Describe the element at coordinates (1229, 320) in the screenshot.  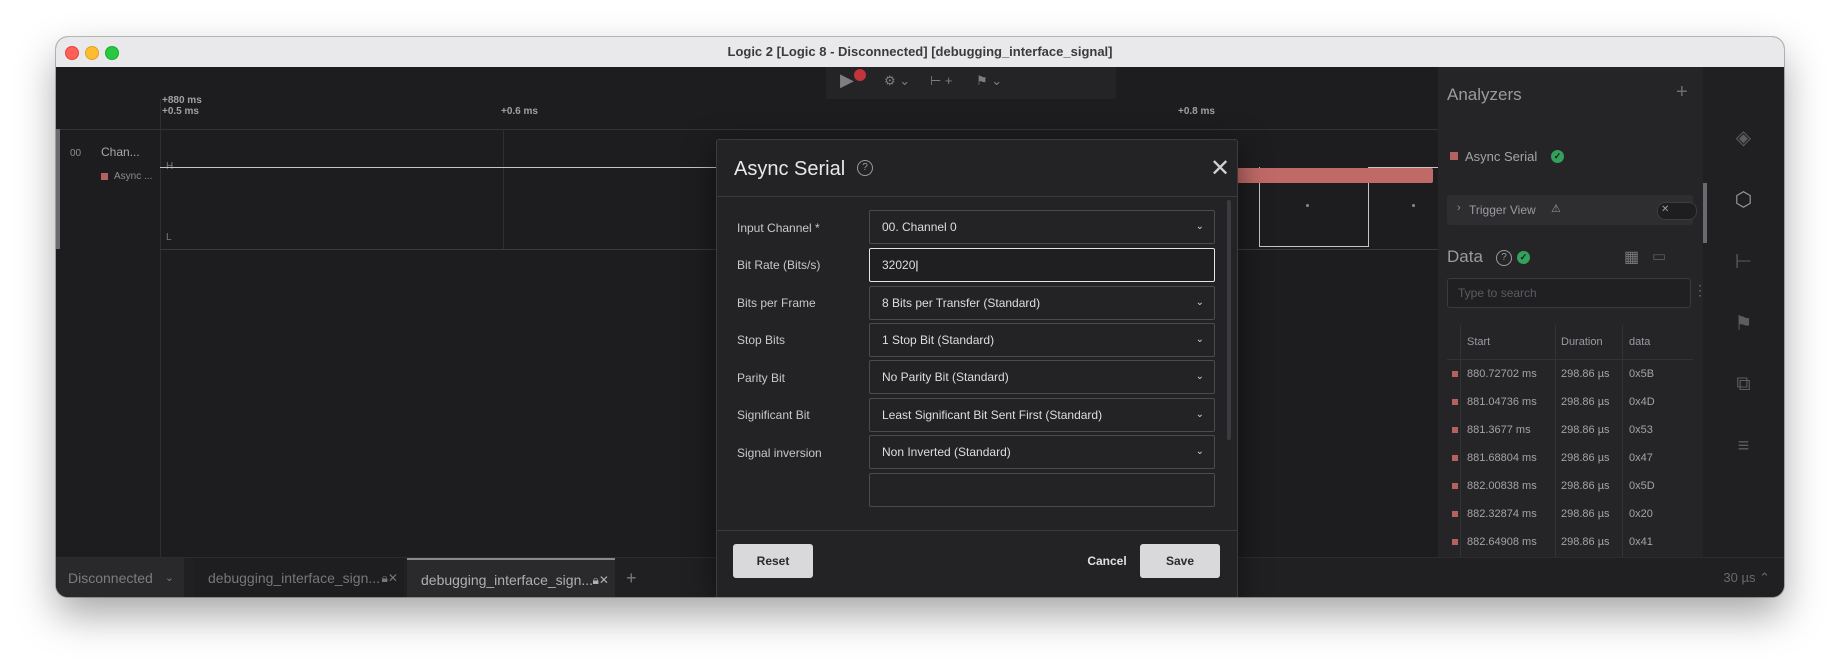
I see `form-scrollbar` at that location.